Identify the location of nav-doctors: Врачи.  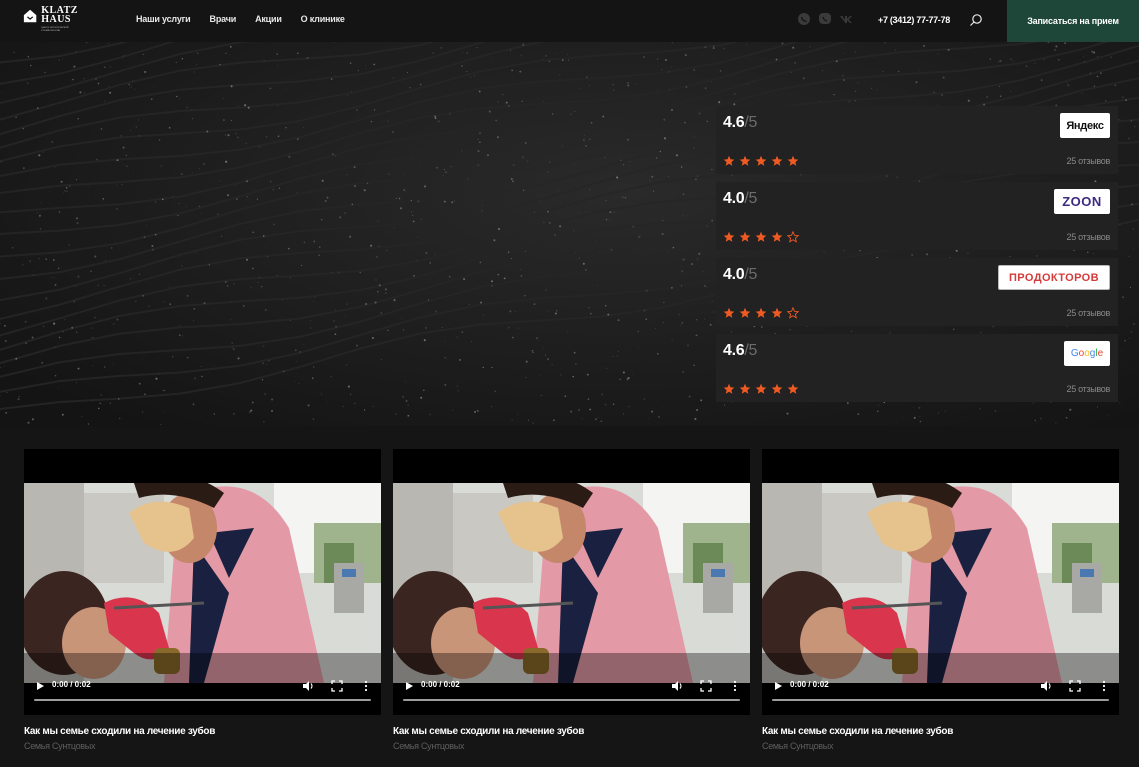
(223, 19).